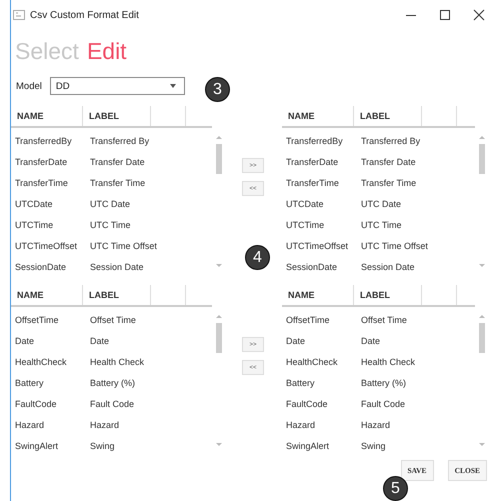 This screenshot has height=501, width=489. What do you see at coordinates (217, 89) in the screenshot?
I see `step-number-badge: 3` at bounding box center [217, 89].